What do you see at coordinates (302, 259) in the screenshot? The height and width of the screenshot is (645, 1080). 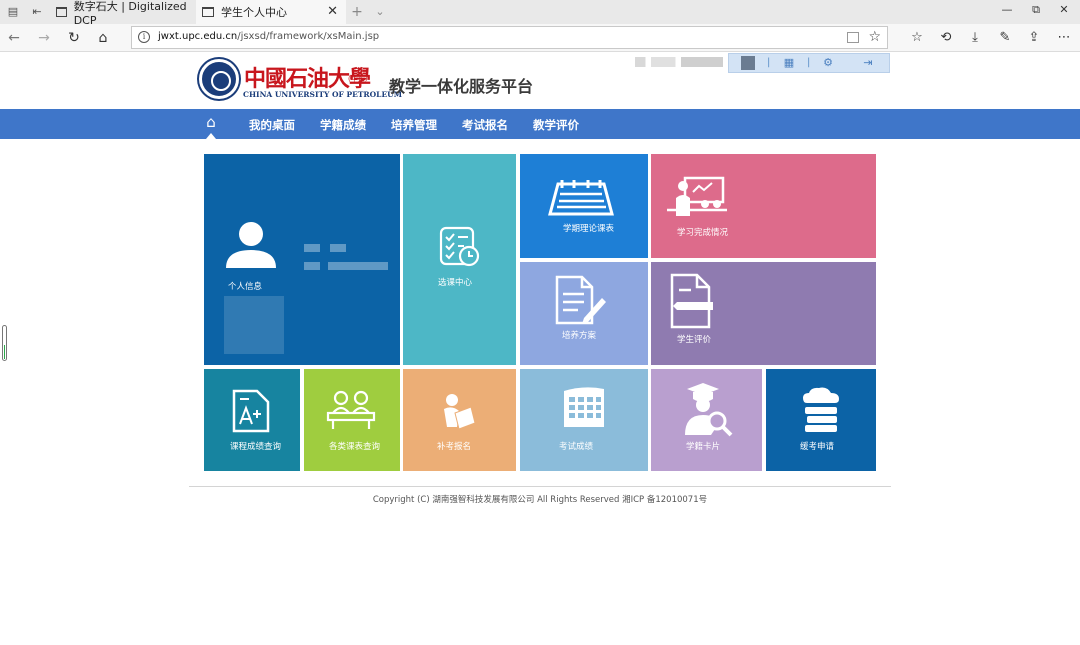 I see `tile-profile: 个人信息` at bounding box center [302, 259].